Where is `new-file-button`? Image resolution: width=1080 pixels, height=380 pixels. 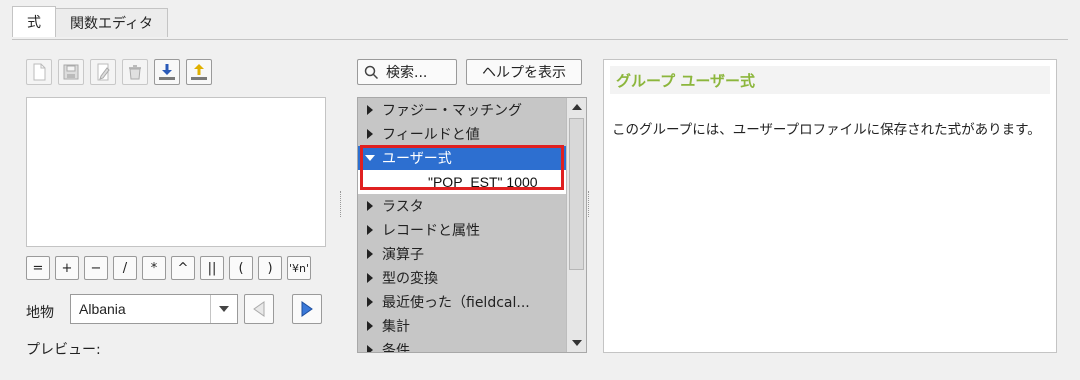
new-file-button is located at coordinates (39, 72).